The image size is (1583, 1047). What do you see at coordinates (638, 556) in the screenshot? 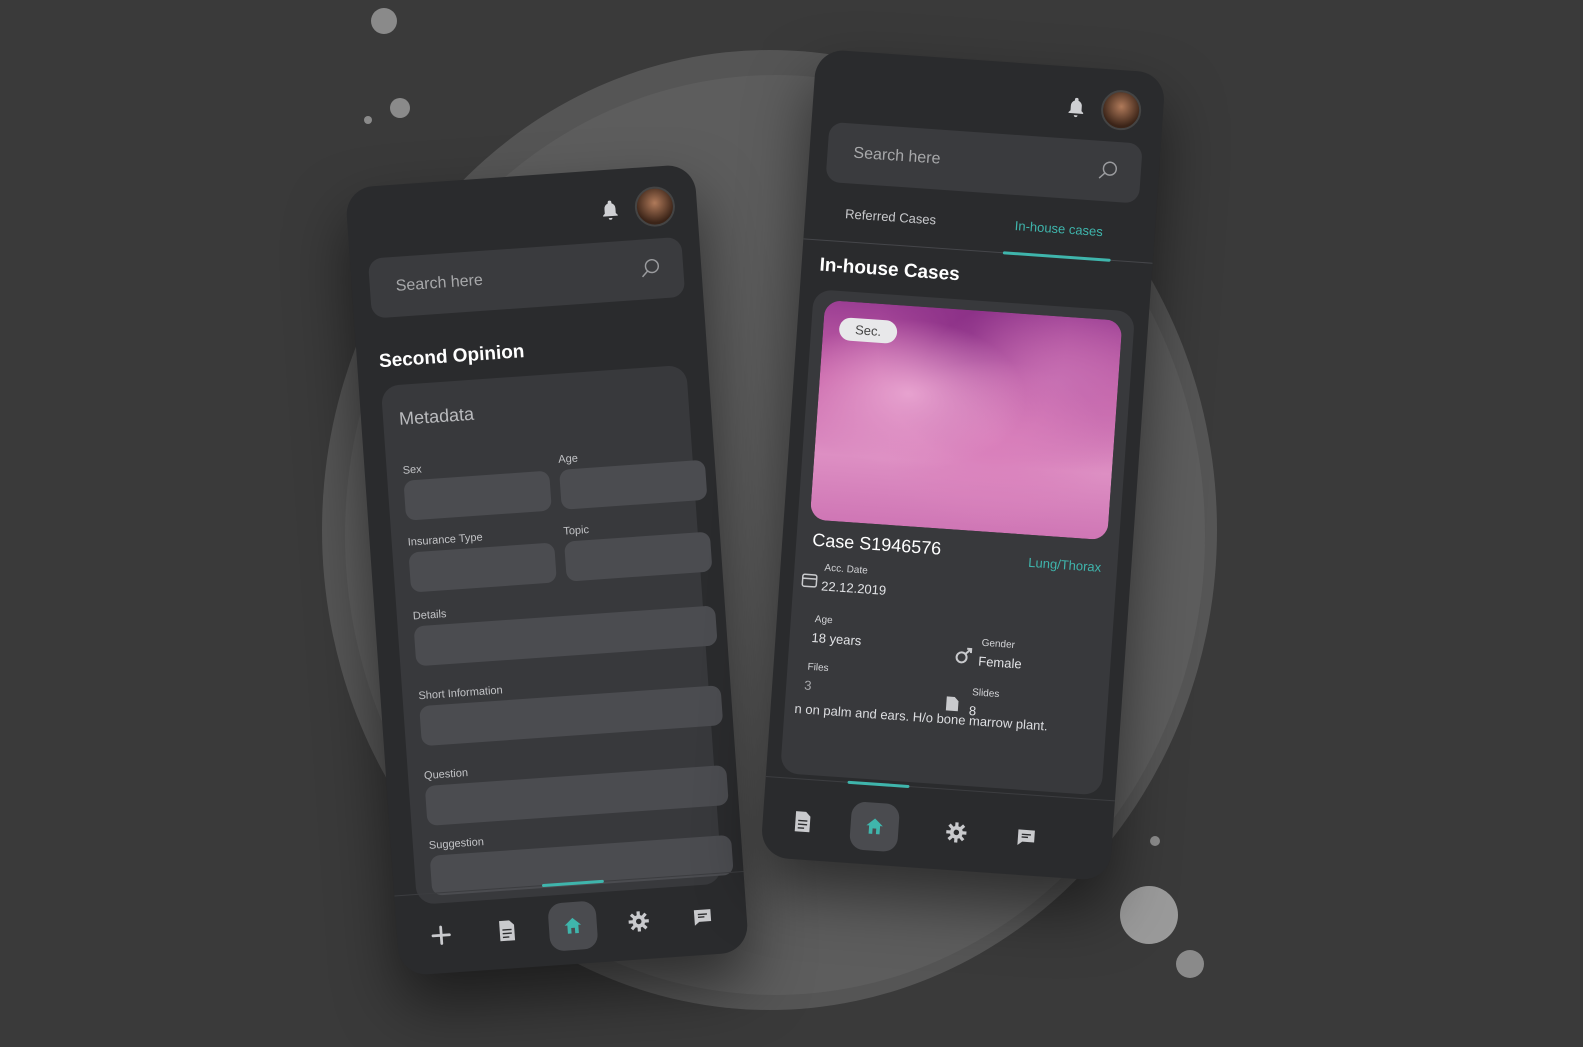
I see `topic-field` at bounding box center [638, 556].